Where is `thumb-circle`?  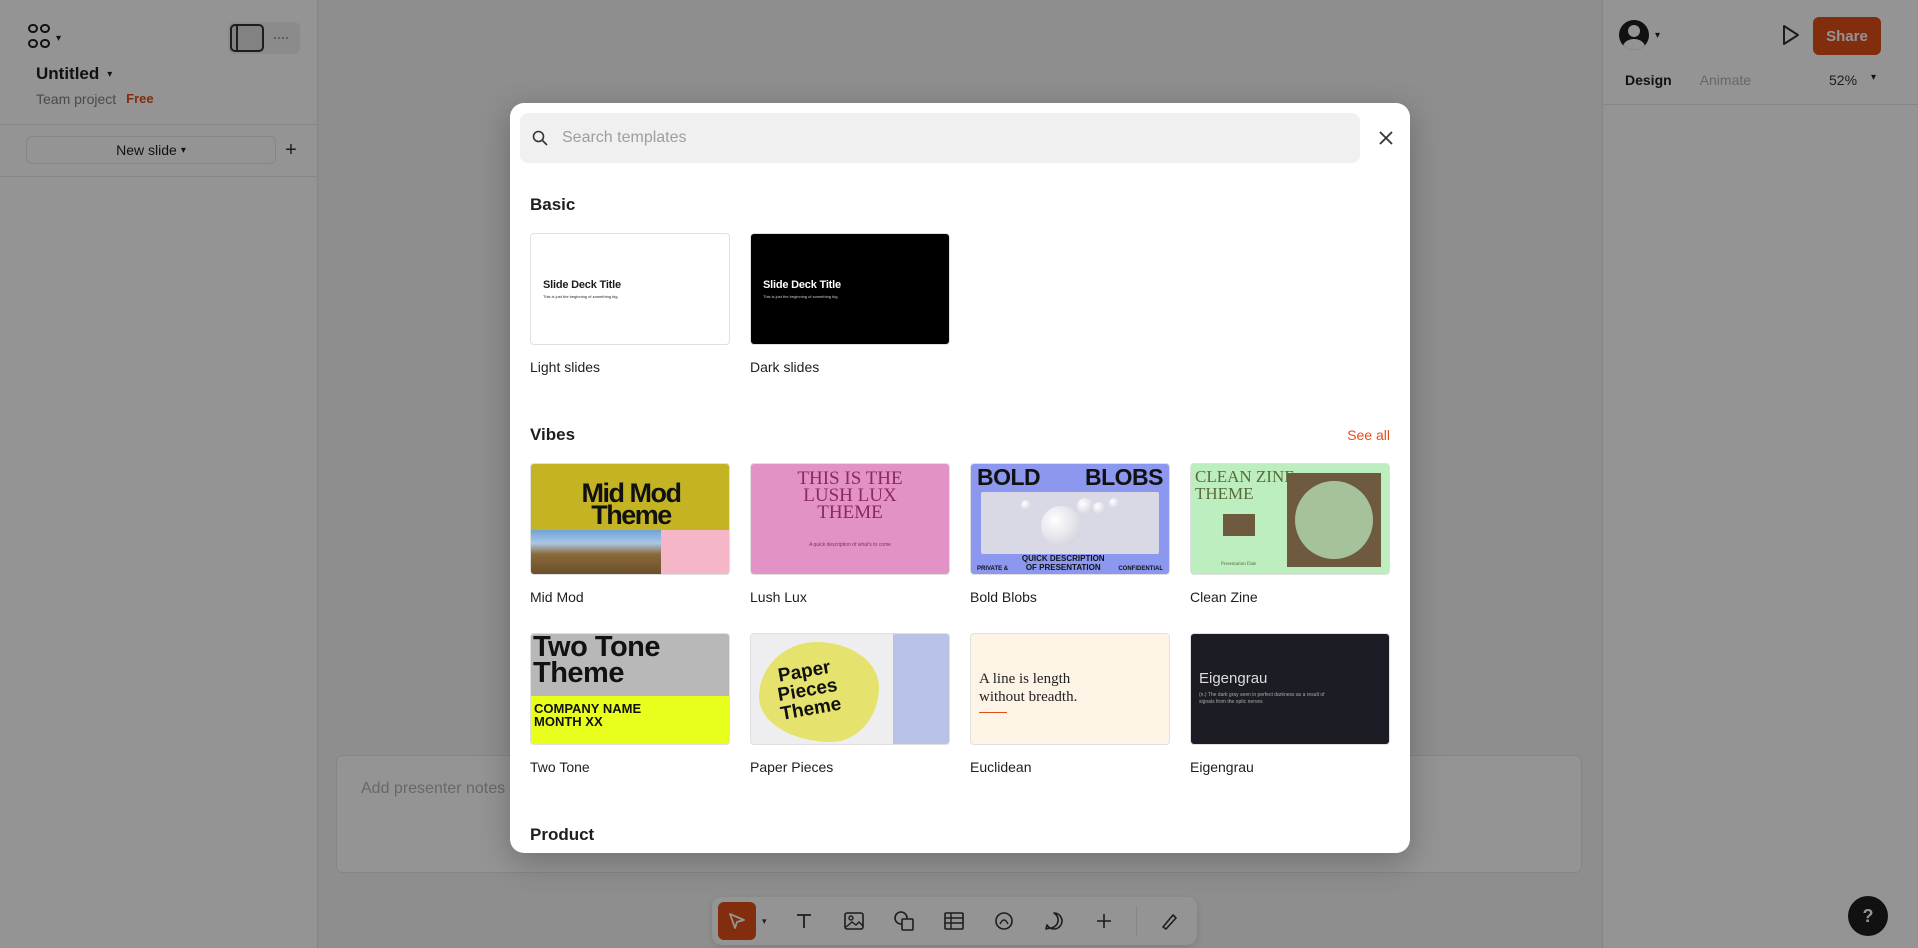 thumb-circle is located at coordinates (1334, 520).